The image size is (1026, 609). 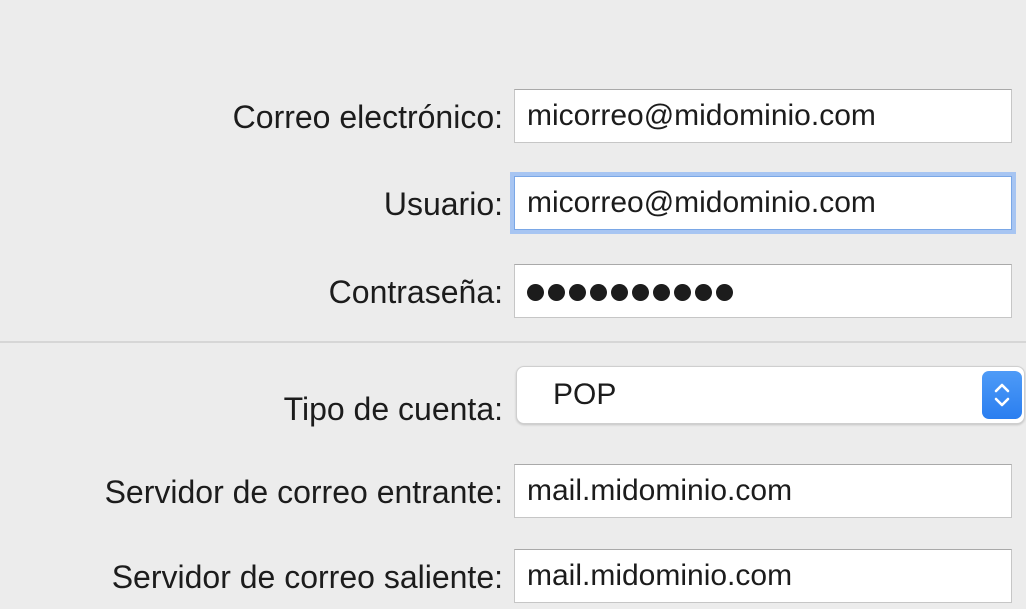 What do you see at coordinates (763, 291) in the screenshot?
I see `password-field` at bounding box center [763, 291].